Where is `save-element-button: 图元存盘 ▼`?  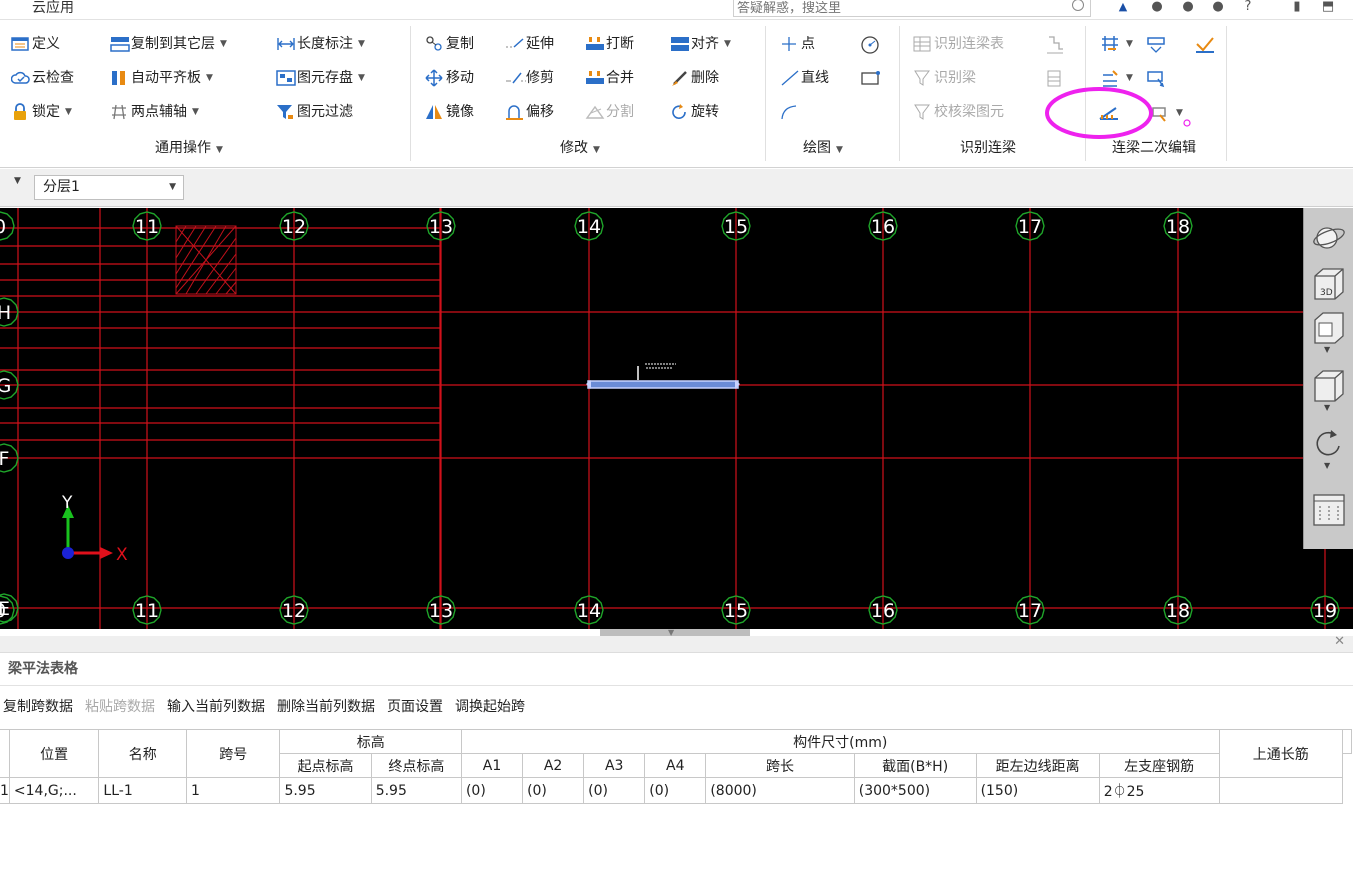
save-element-button: 图元存盘 ▼ is located at coordinates (320, 78).